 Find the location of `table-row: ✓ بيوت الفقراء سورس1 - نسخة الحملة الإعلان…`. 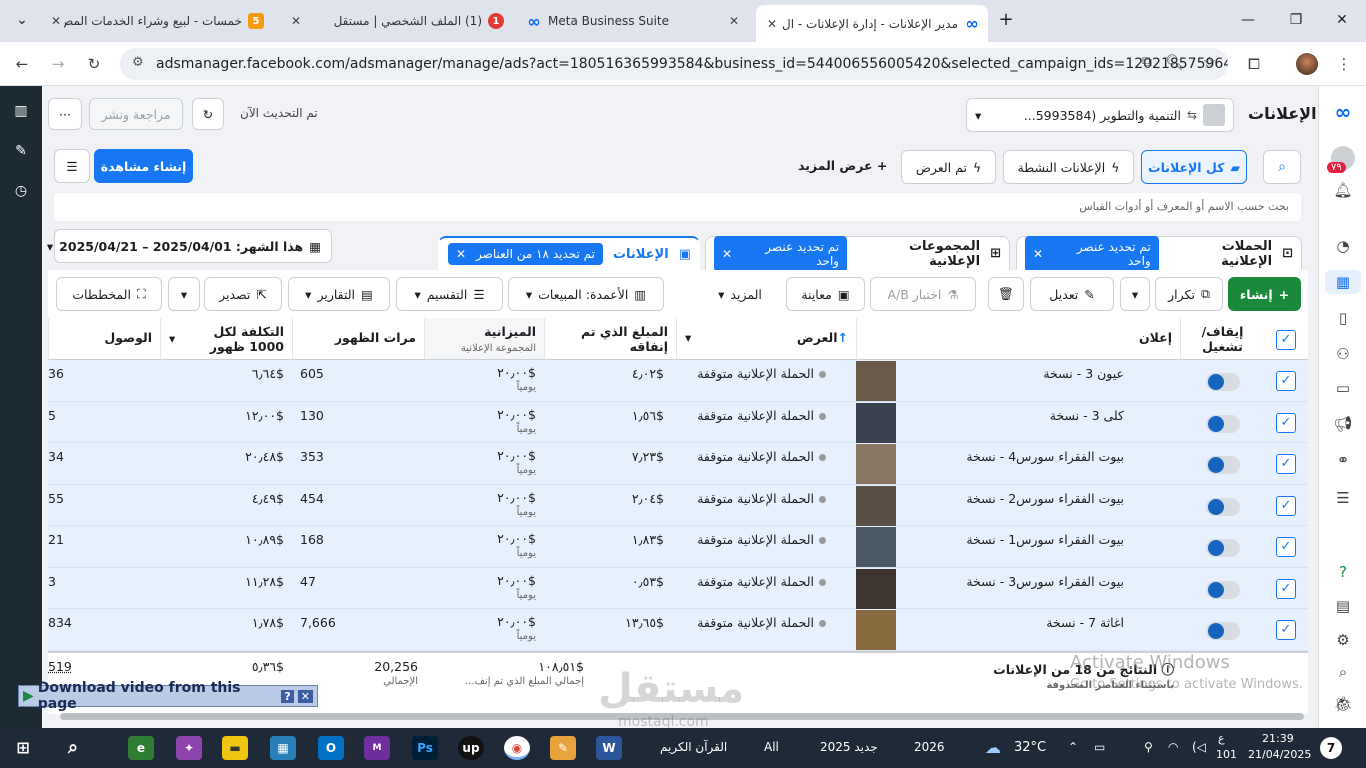

table-row: ✓ بيوت الفقراء سورس1 - نسخة الحملة الإعلان… is located at coordinates (678, 547).